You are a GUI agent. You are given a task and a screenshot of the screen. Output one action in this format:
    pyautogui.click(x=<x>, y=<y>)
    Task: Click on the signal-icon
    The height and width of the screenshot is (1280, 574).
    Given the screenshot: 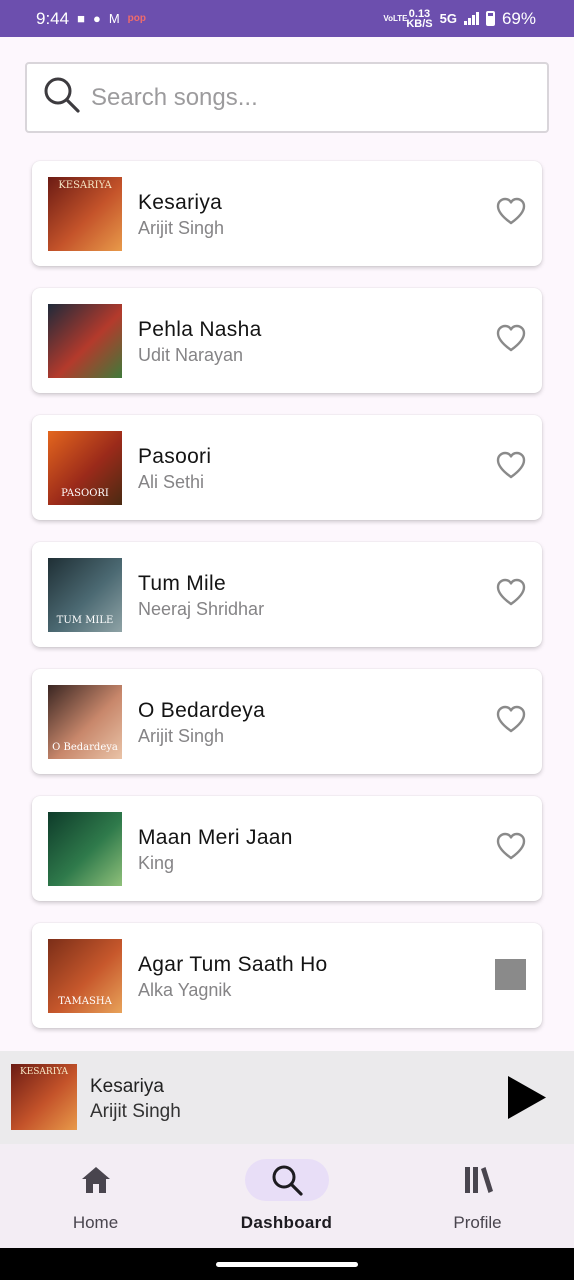 What is the action you would take?
    pyautogui.click(x=471, y=18)
    